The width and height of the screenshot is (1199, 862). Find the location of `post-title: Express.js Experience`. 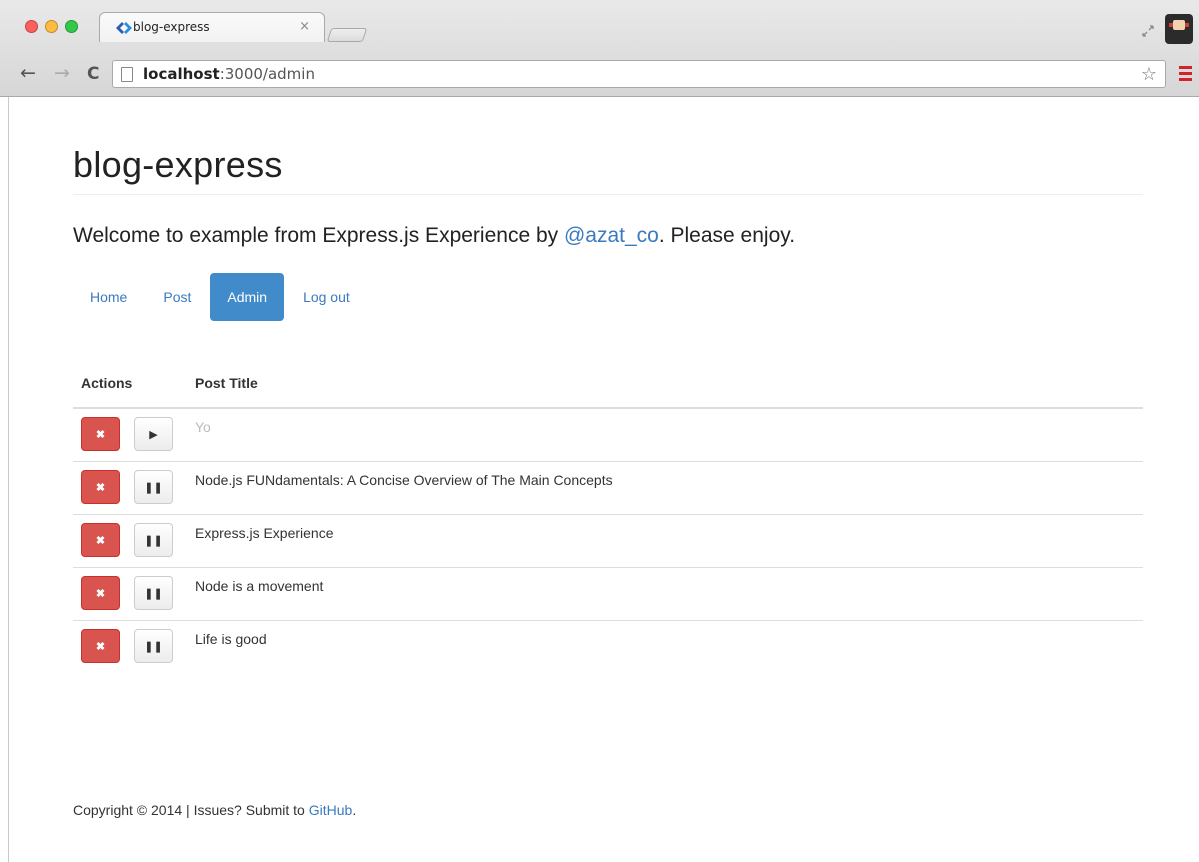

post-title: Express.js Experience is located at coordinates (665, 540).